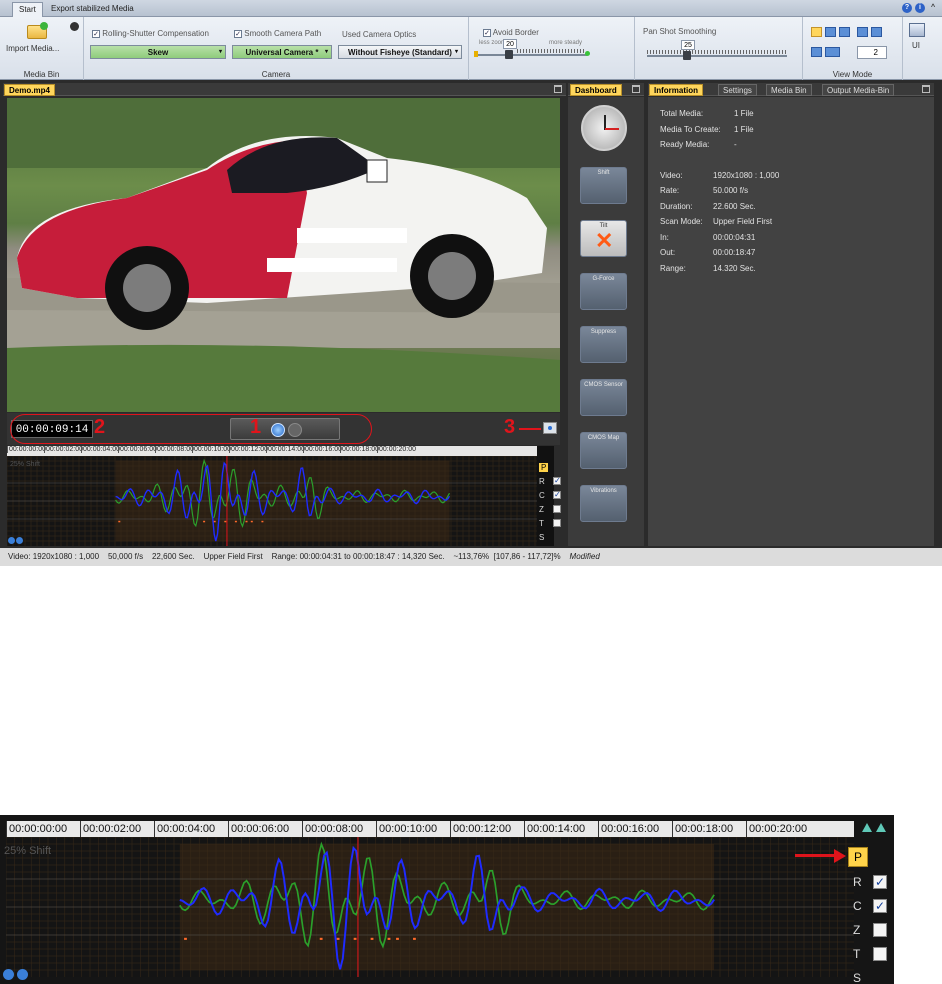  Describe the element at coordinates (867, 827) in the screenshot. I see `marker-in-icon` at that location.